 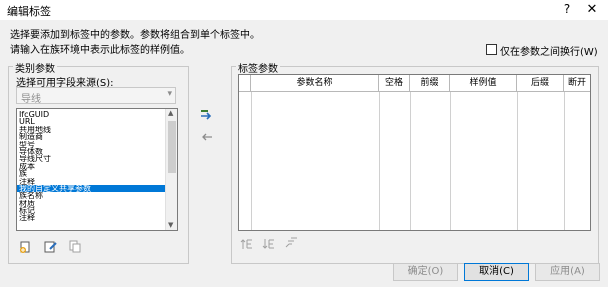 I want to click on list-item: 标记, so click(x=91, y=210).